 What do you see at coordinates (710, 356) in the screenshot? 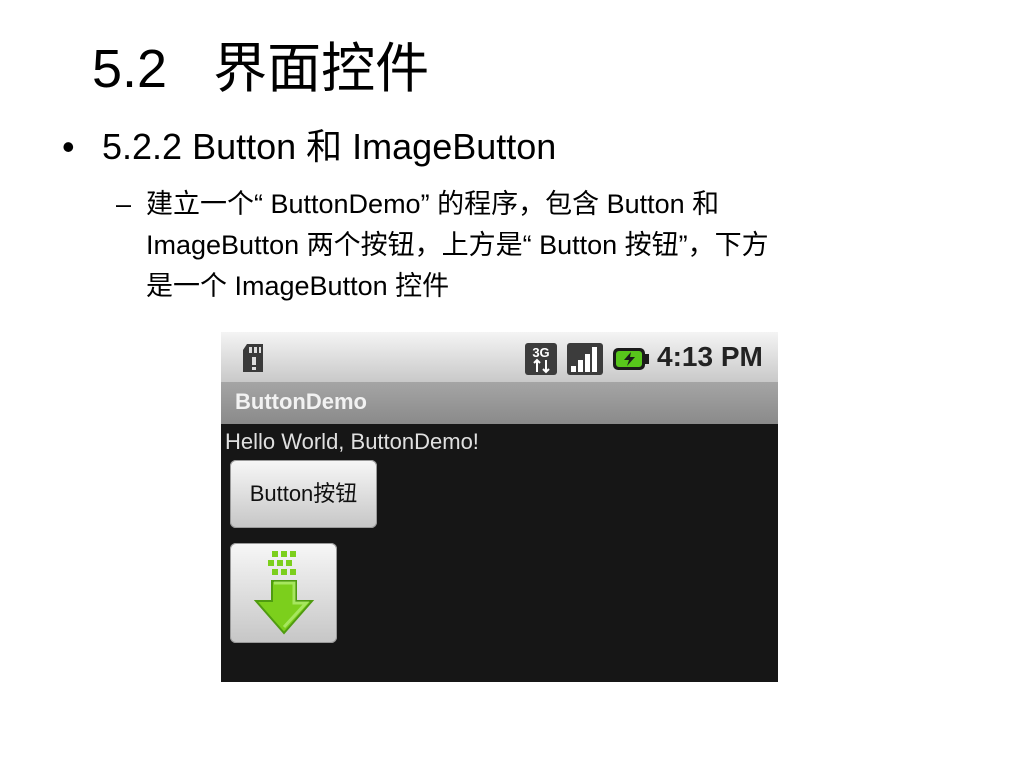
I see `status-clock: 4:13 PM` at bounding box center [710, 356].